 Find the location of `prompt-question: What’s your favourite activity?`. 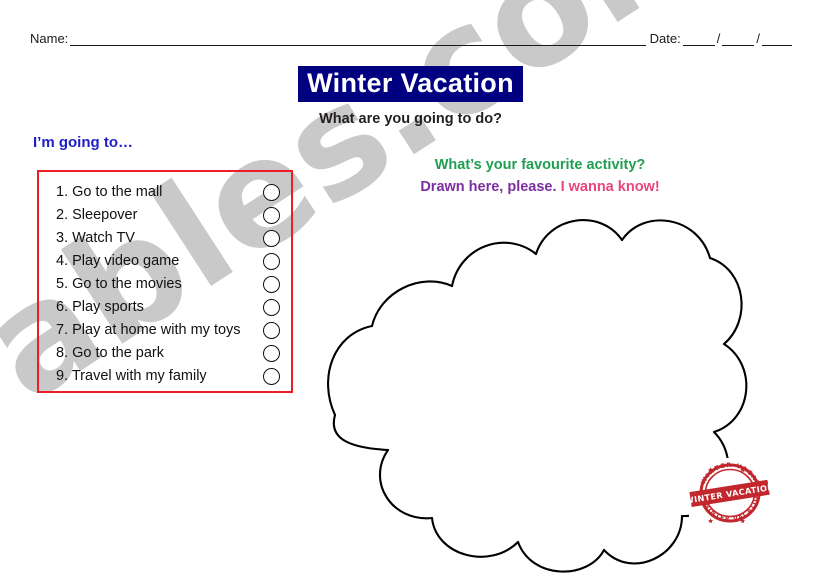

prompt-question: What’s your favourite activity? is located at coordinates (540, 165).